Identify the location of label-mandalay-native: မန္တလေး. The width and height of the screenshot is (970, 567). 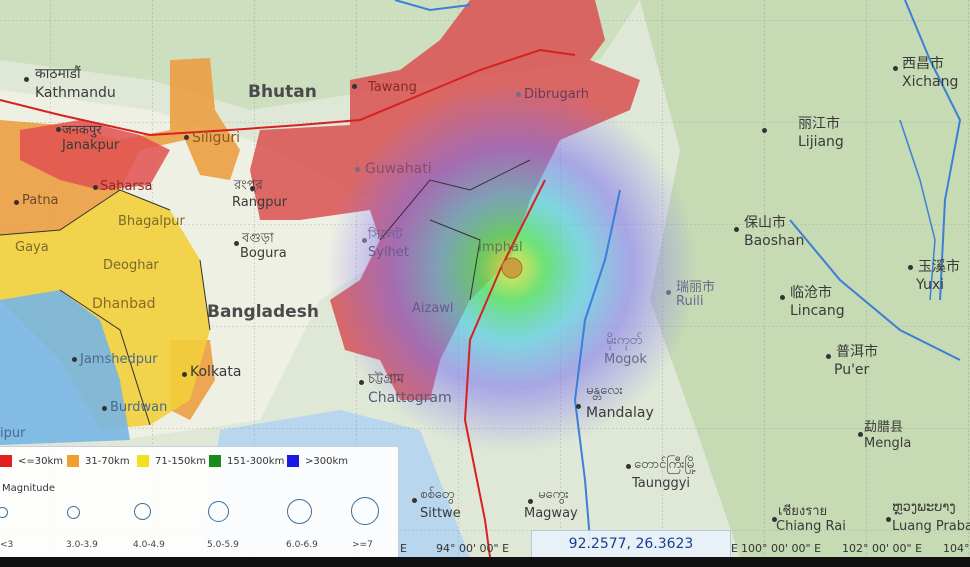
(604, 390).